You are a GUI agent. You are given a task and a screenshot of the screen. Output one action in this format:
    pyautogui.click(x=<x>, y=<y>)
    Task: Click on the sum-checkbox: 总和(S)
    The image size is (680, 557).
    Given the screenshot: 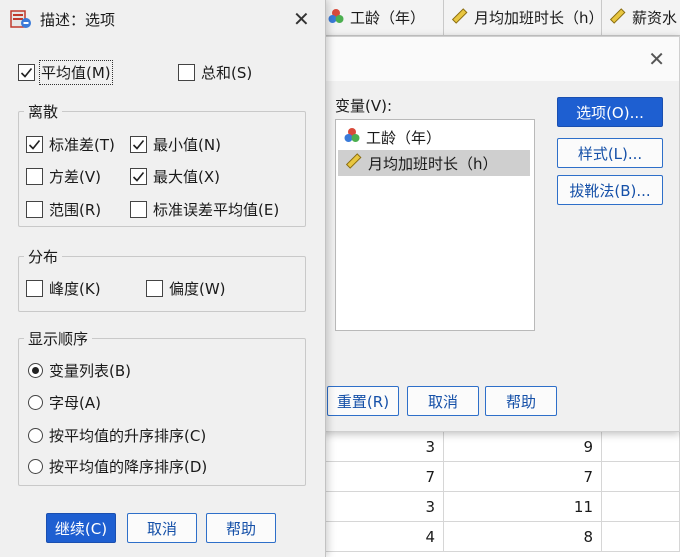 What is the action you would take?
    pyautogui.click(x=215, y=72)
    